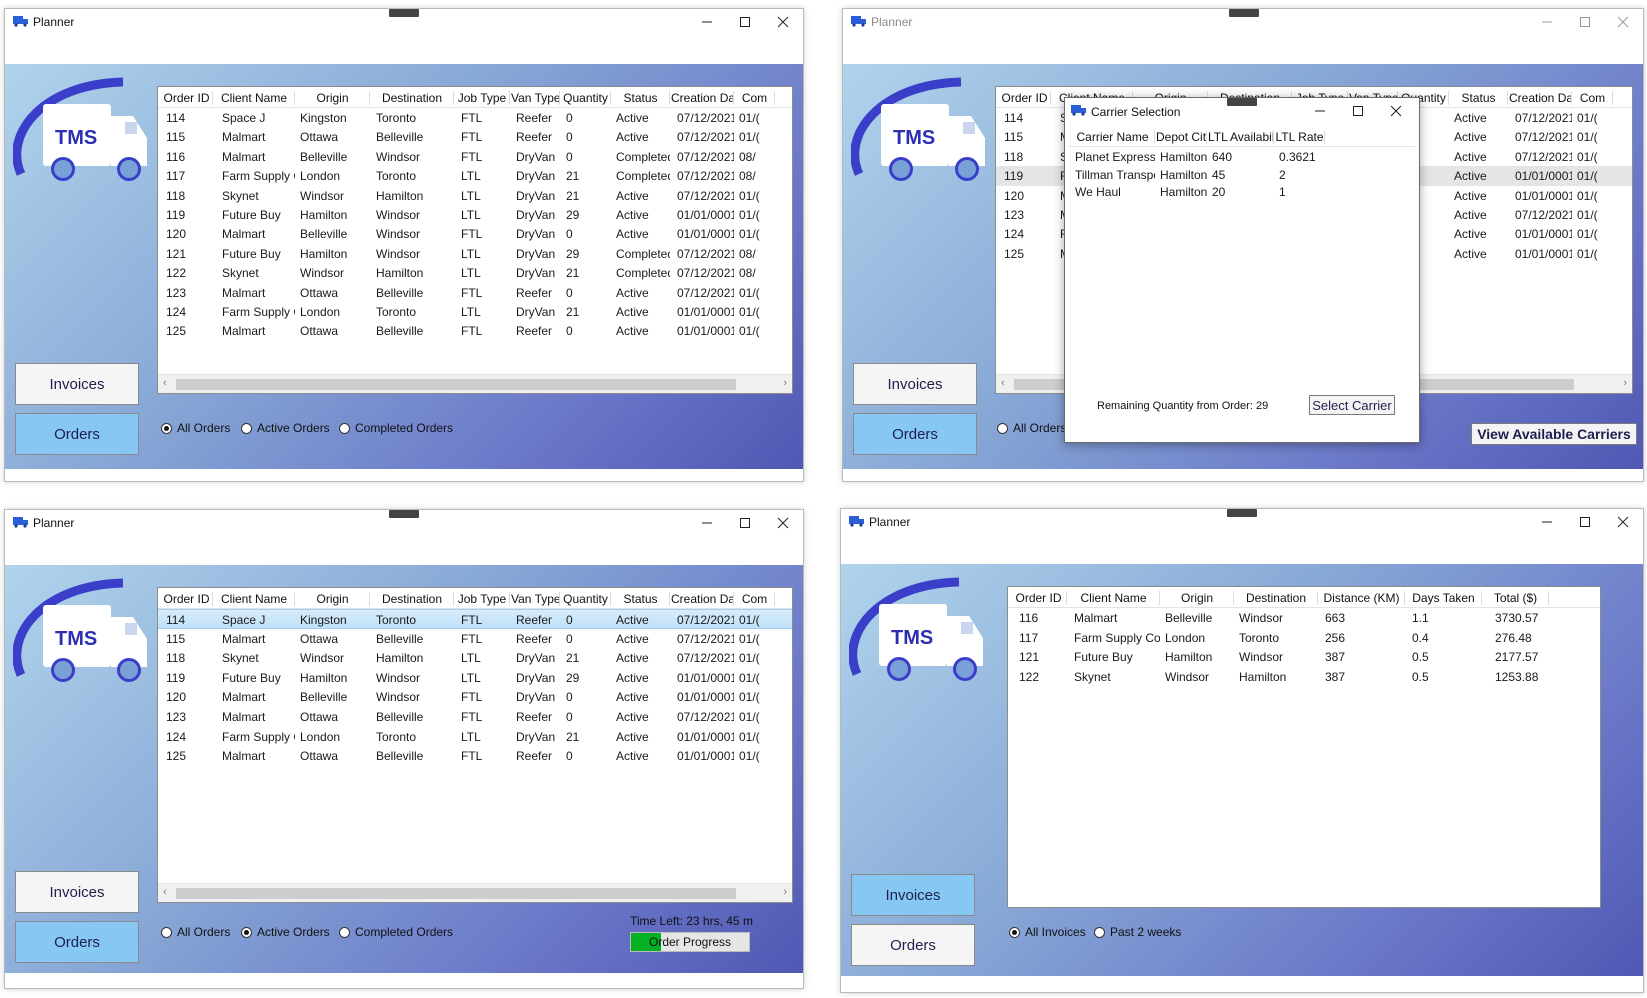 The height and width of the screenshot is (998, 1647). Describe the element at coordinates (482, 98) in the screenshot. I see `column-header: Job Type` at that location.